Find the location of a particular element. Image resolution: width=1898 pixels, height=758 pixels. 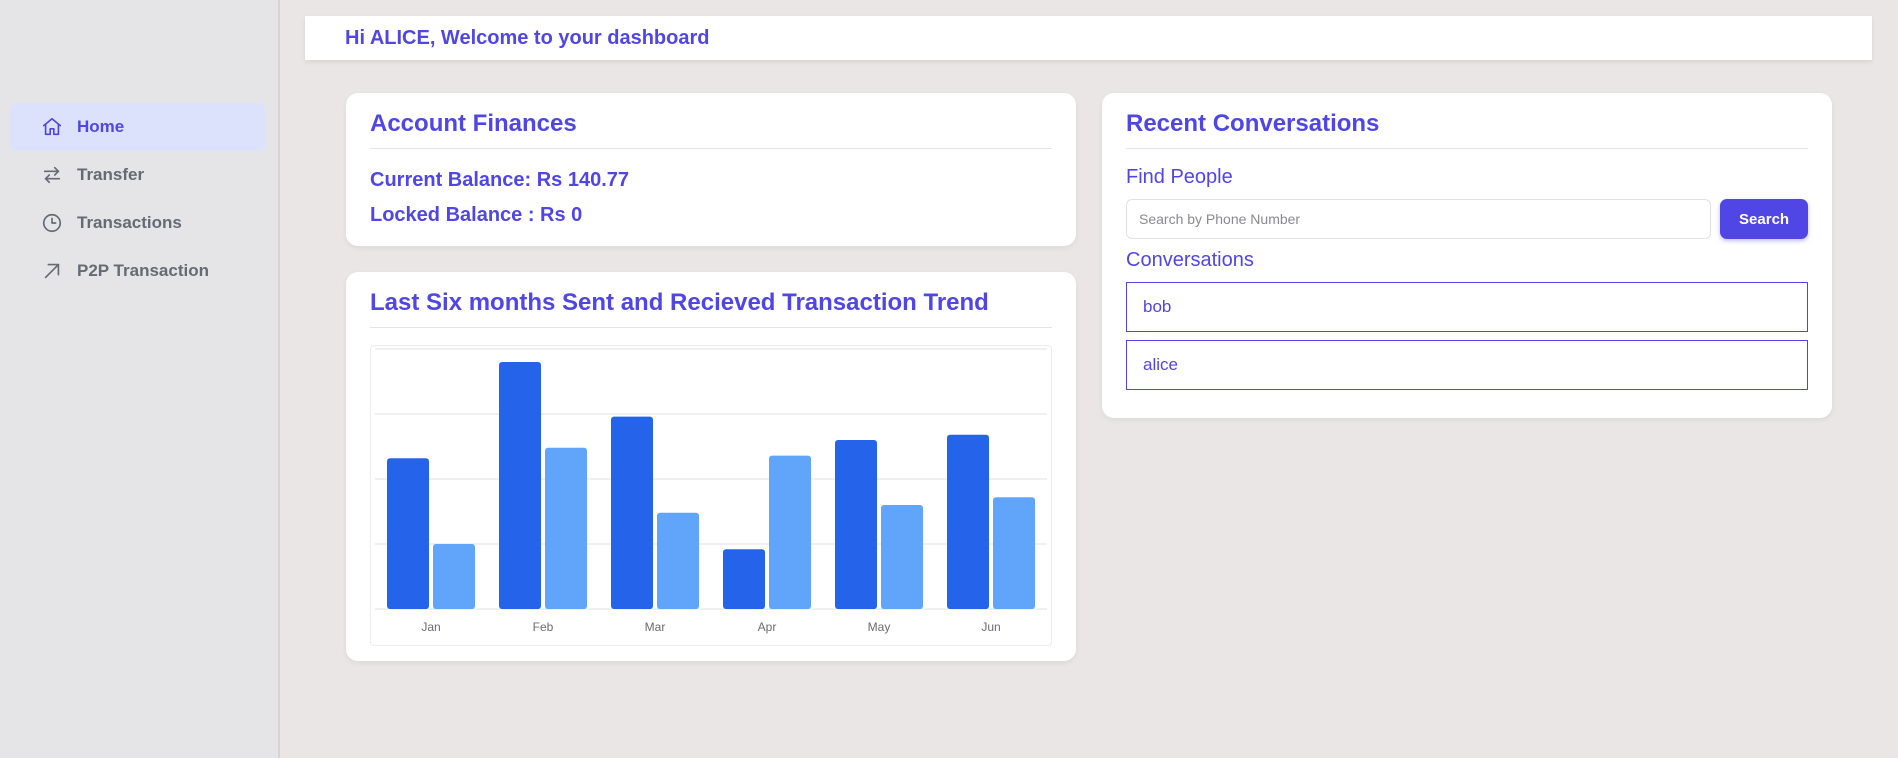

locked-balance: Locked Balance : Rs 0 is located at coordinates (476, 215).